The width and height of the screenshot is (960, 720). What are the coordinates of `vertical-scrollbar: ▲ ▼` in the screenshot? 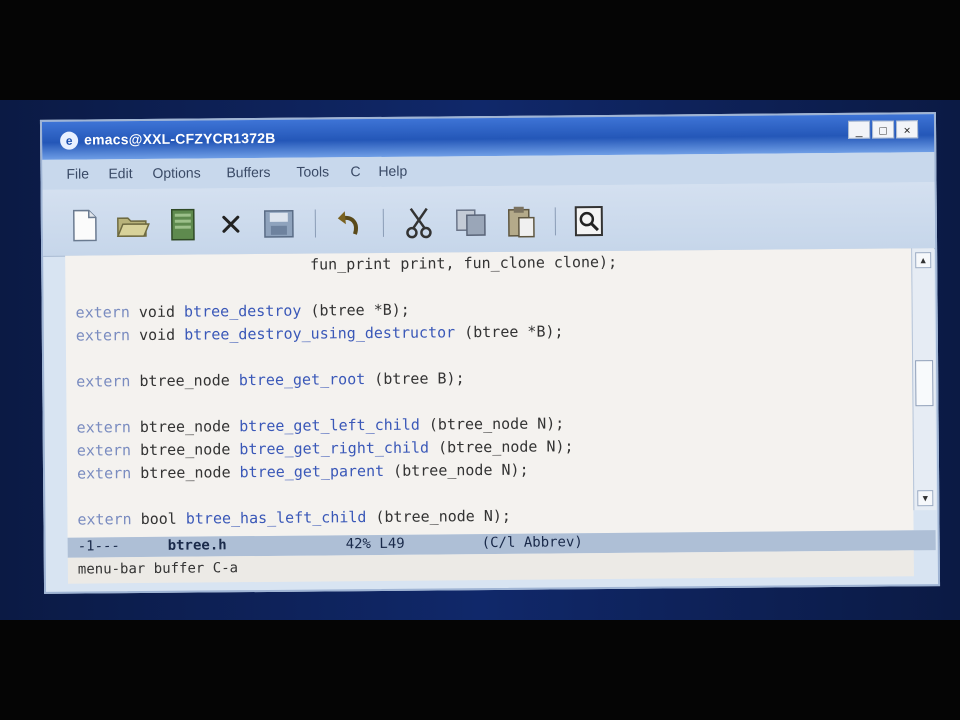 It's located at (924, 379).